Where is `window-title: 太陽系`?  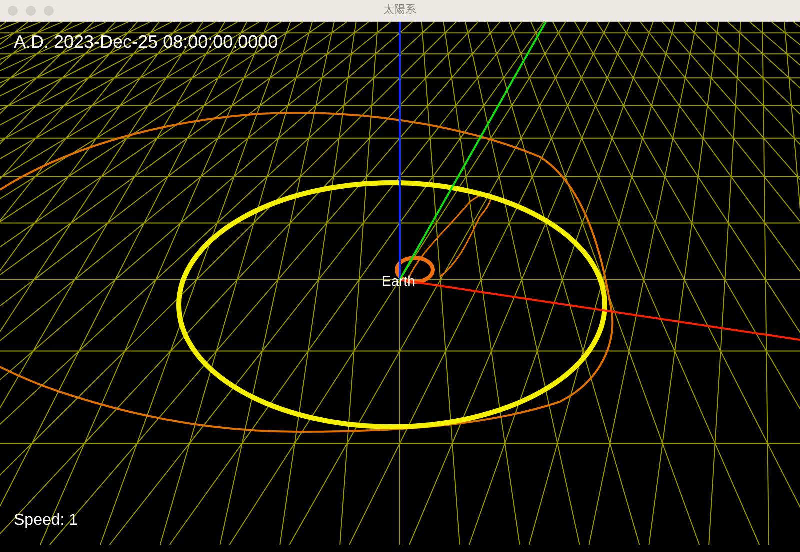
window-title: 太陽系 is located at coordinates (400, 10).